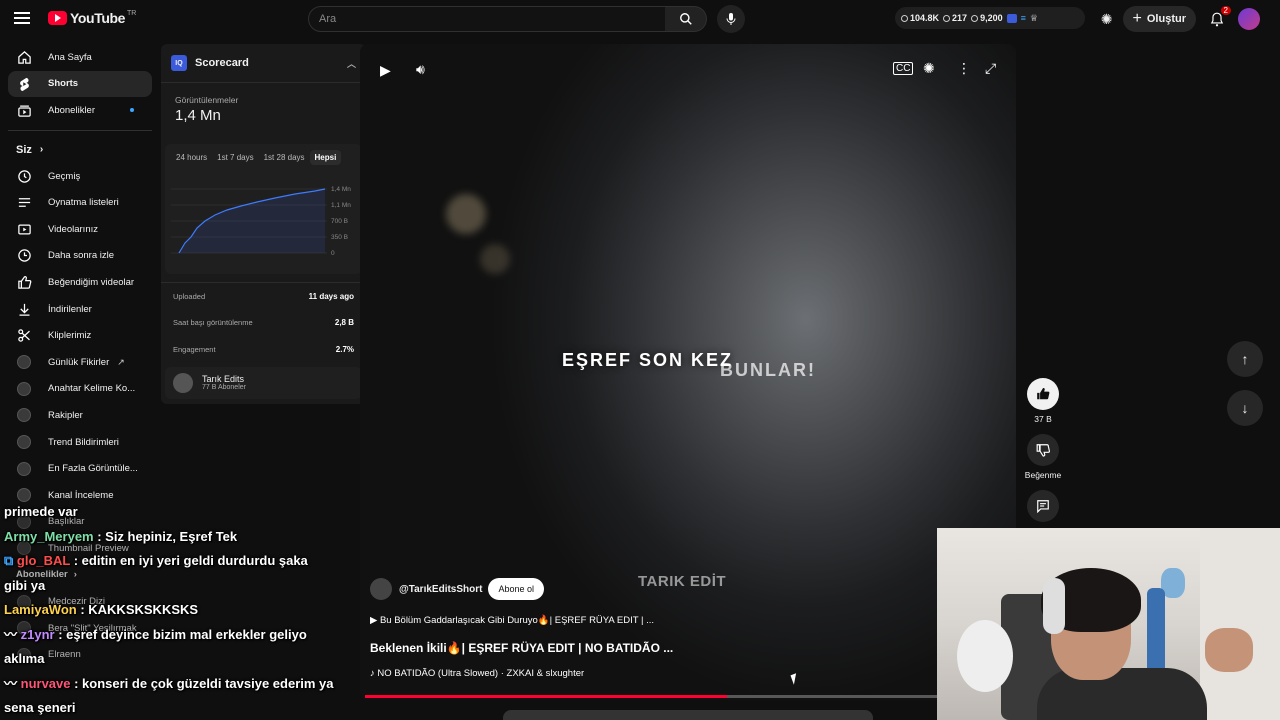  Describe the element at coordinates (10, 560) in the screenshot. I see `chat-badge-icon: ⧉` at that location.